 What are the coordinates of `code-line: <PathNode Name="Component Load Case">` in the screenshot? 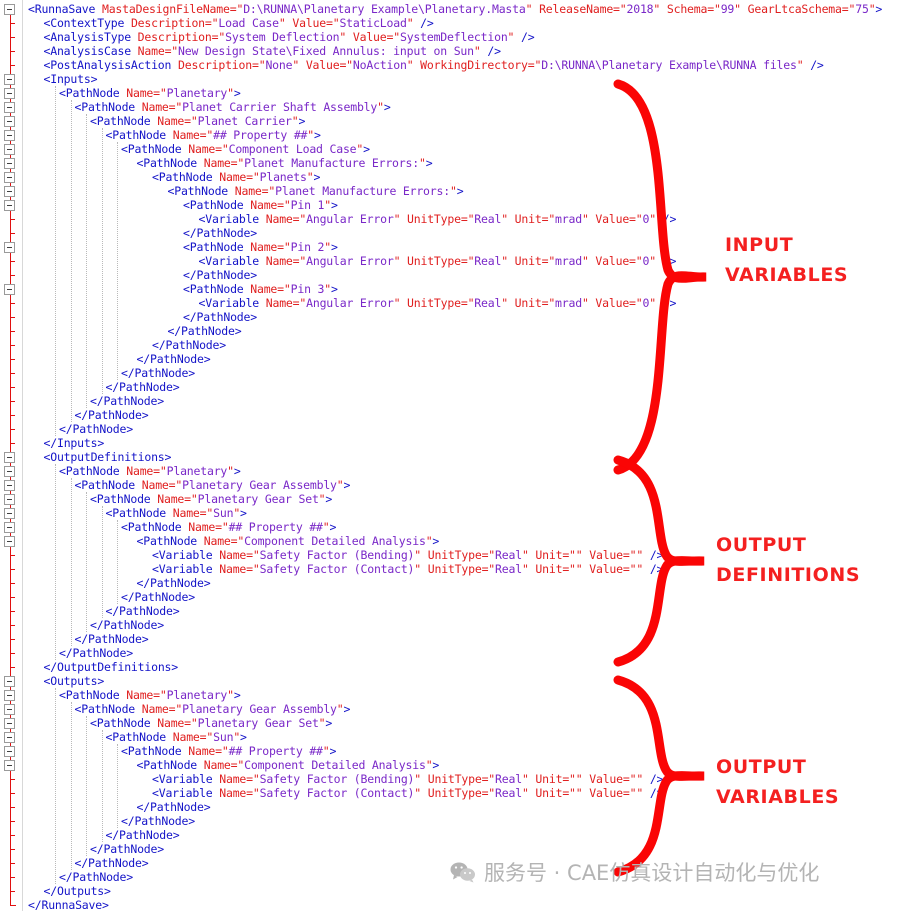 It's located at (245, 149).